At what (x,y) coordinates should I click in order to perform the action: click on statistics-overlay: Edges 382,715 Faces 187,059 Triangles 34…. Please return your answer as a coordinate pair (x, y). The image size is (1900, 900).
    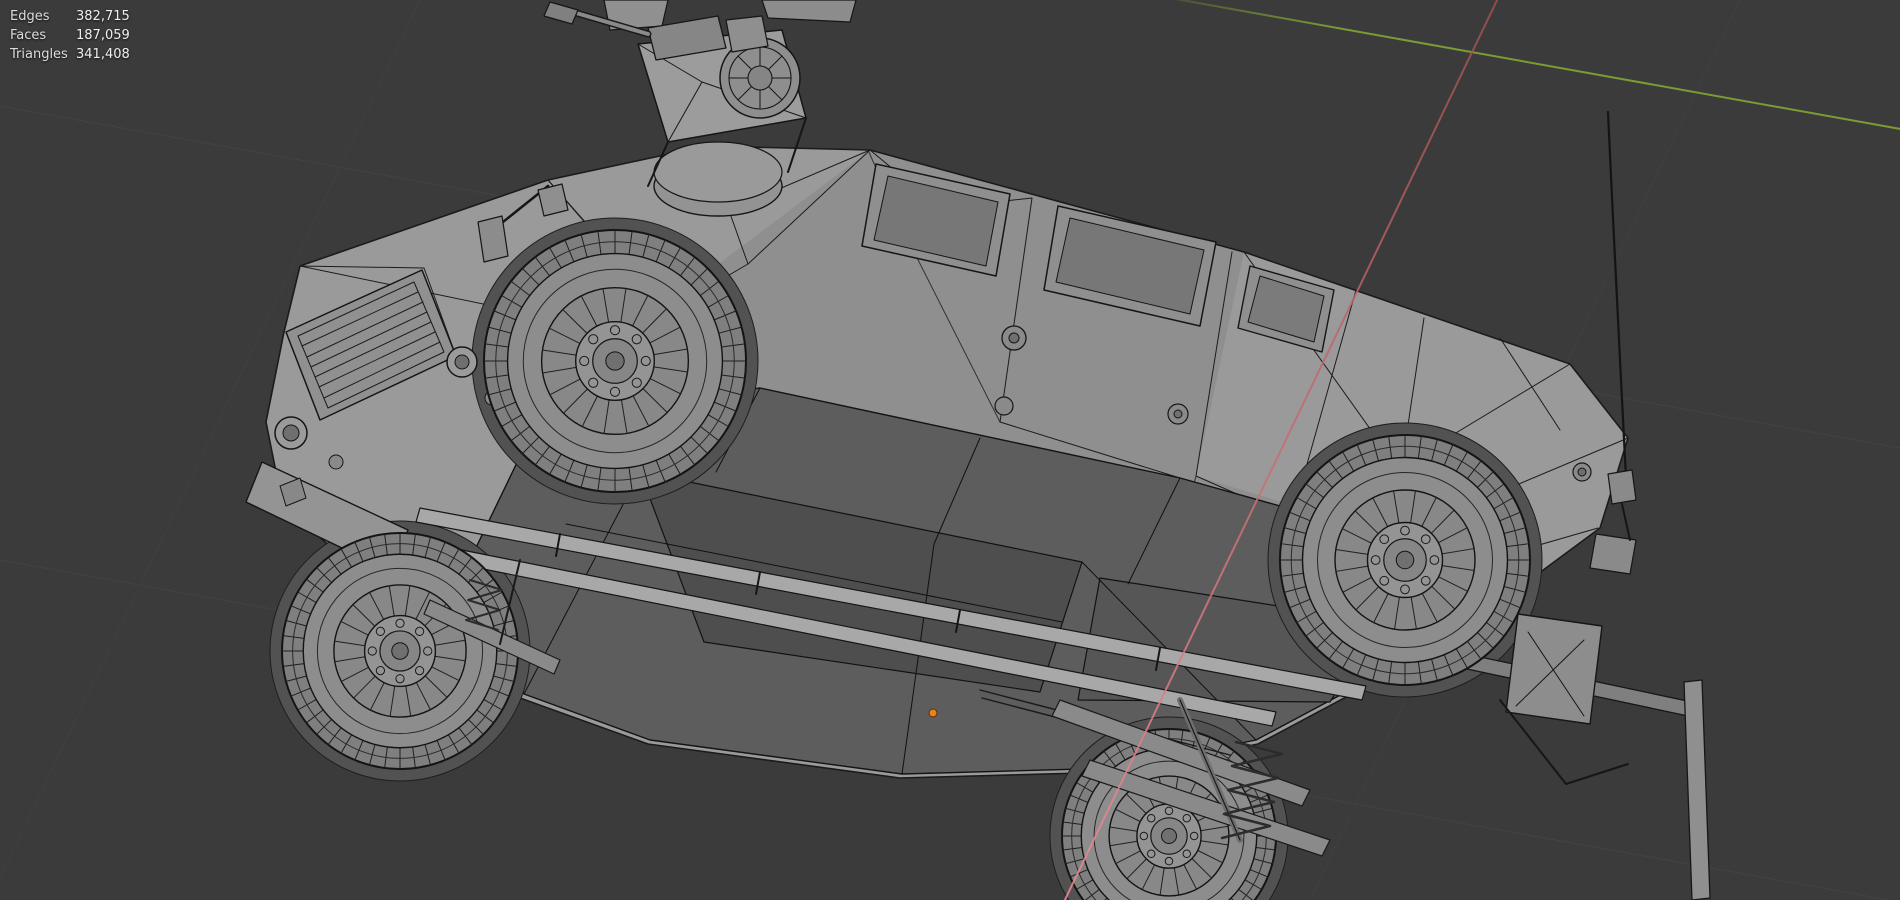
    Looking at the image, I should click on (70, 35).